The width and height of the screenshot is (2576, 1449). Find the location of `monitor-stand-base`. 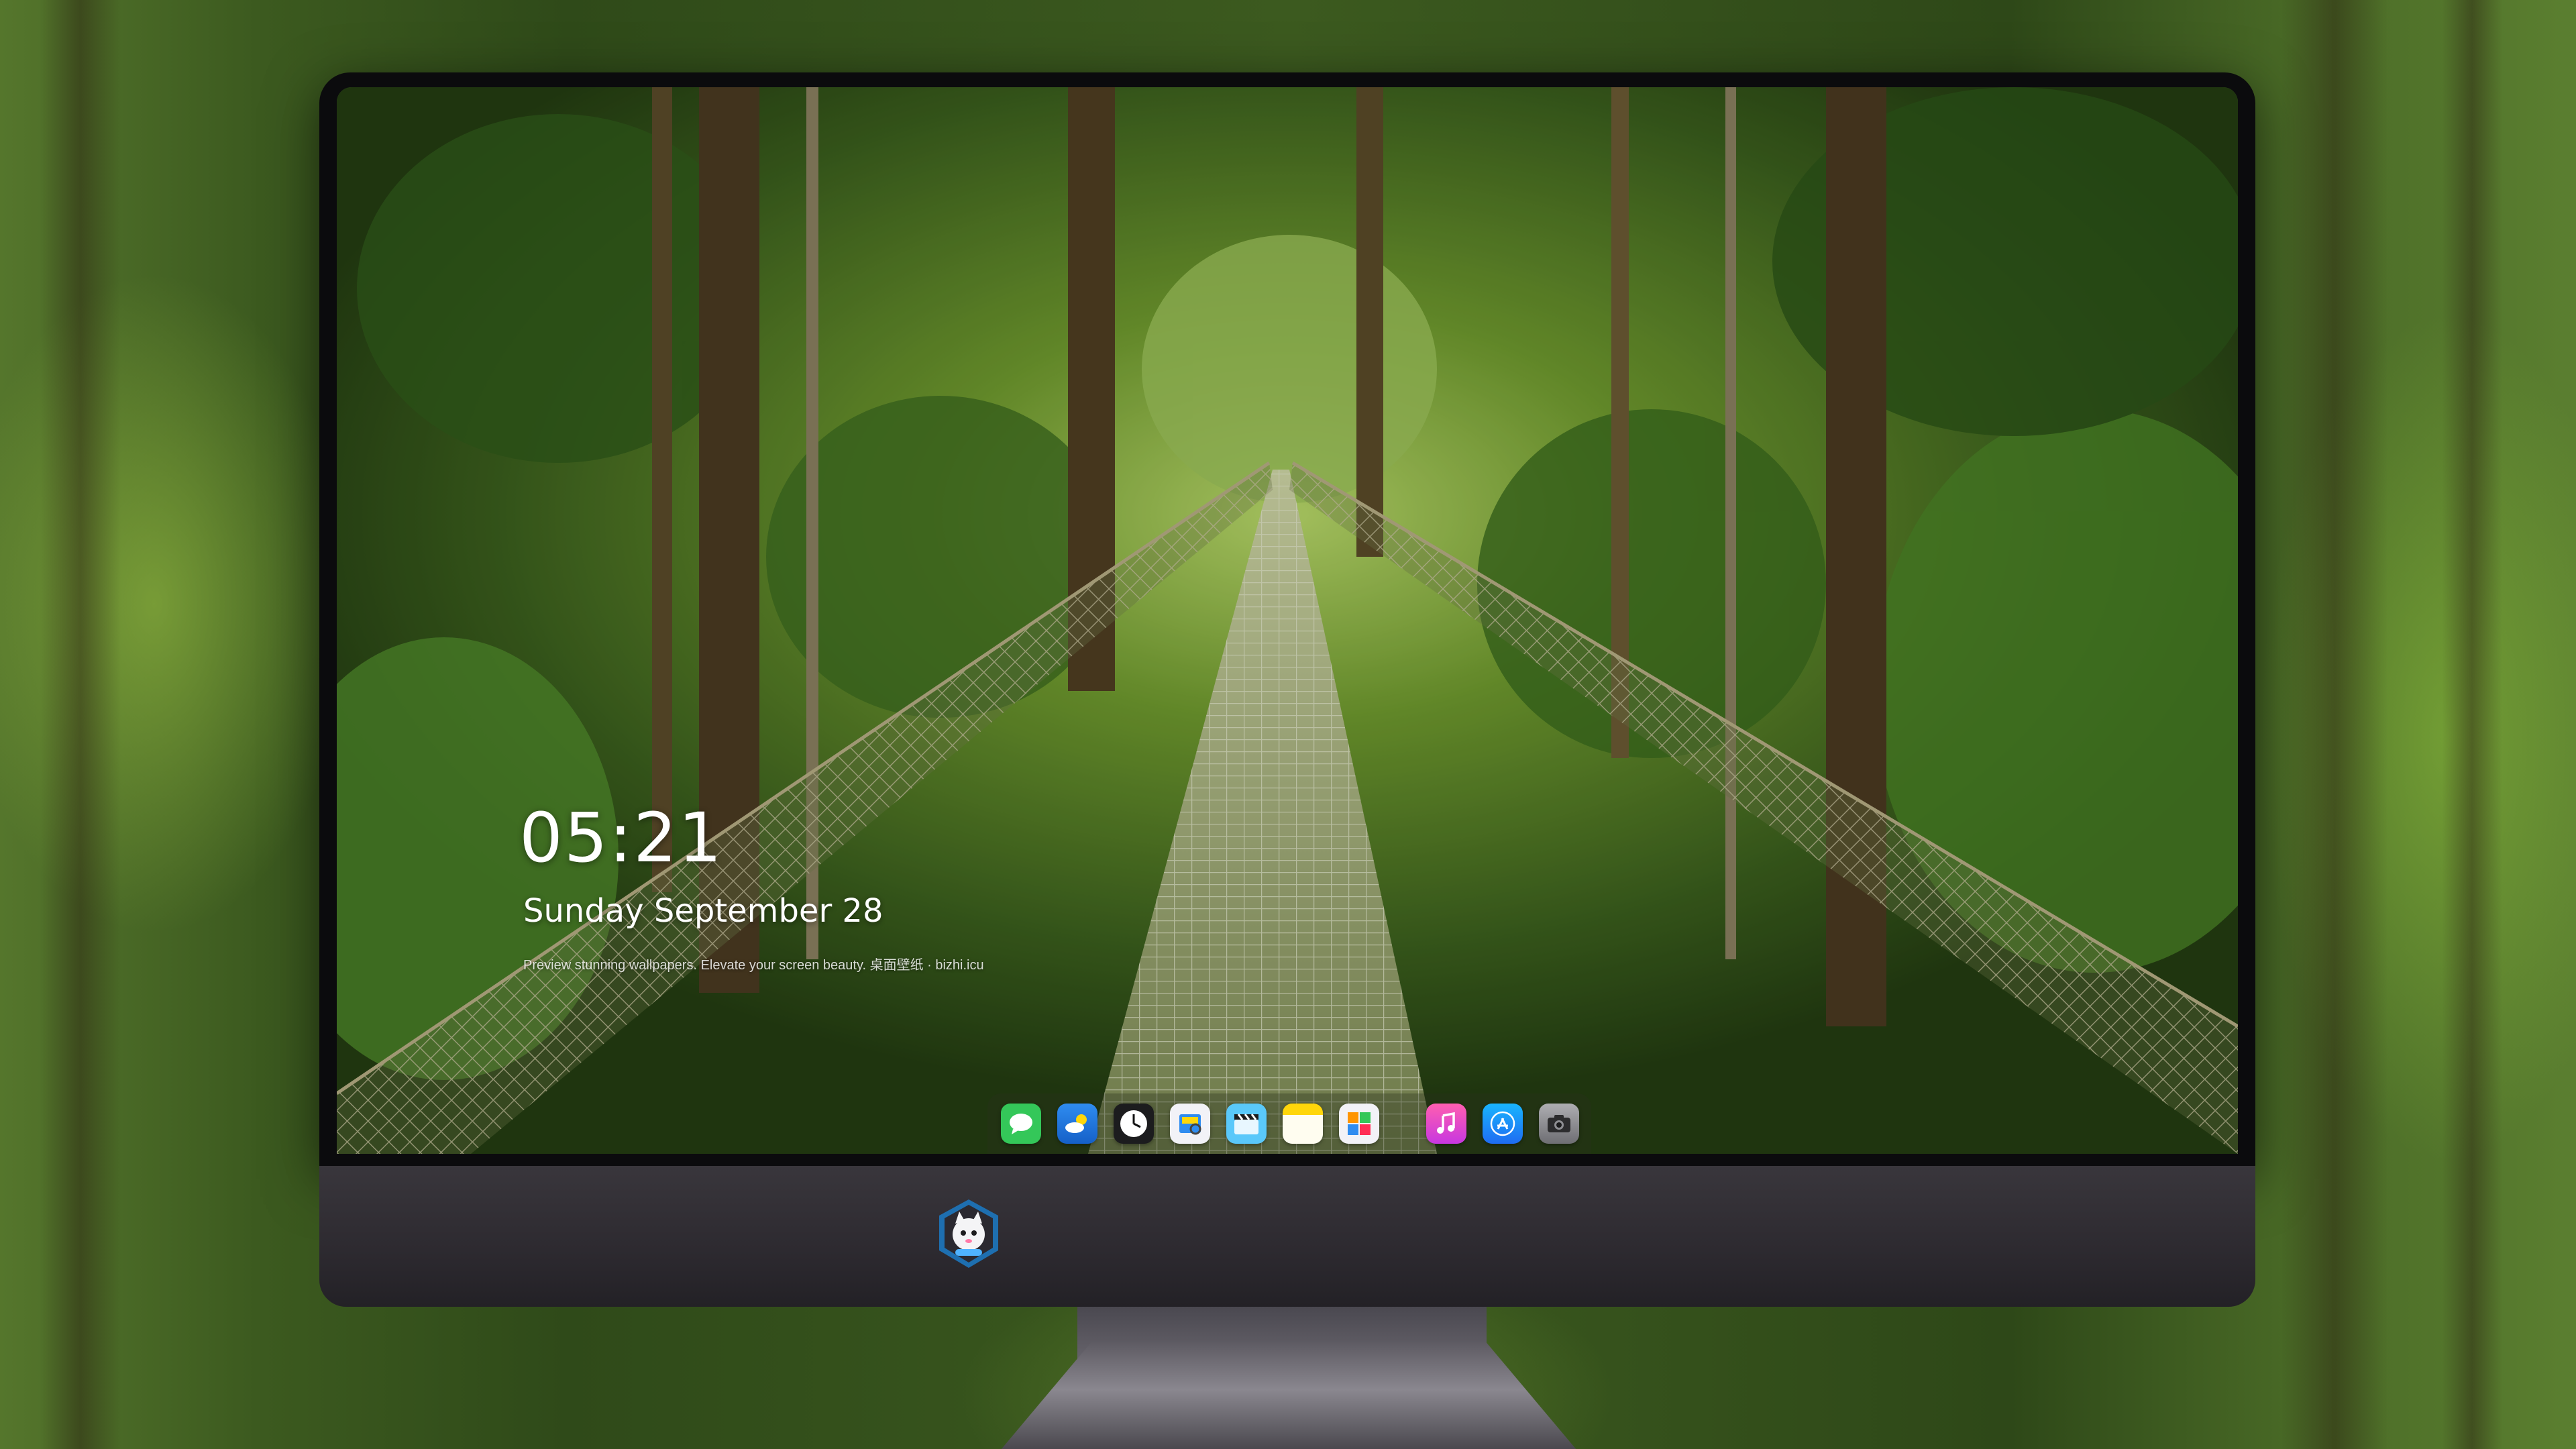

monitor-stand-base is located at coordinates (1288, 1395).